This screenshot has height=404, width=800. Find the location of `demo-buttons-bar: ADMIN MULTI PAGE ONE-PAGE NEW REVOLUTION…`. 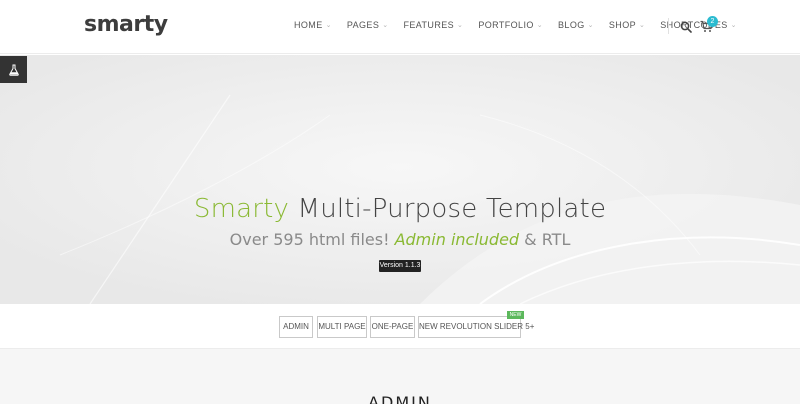

demo-buttons-bar: ADMIN MULTI PAGE ONE-PAGE NEW REVOLUTION… is located at coordinates (400, 326).